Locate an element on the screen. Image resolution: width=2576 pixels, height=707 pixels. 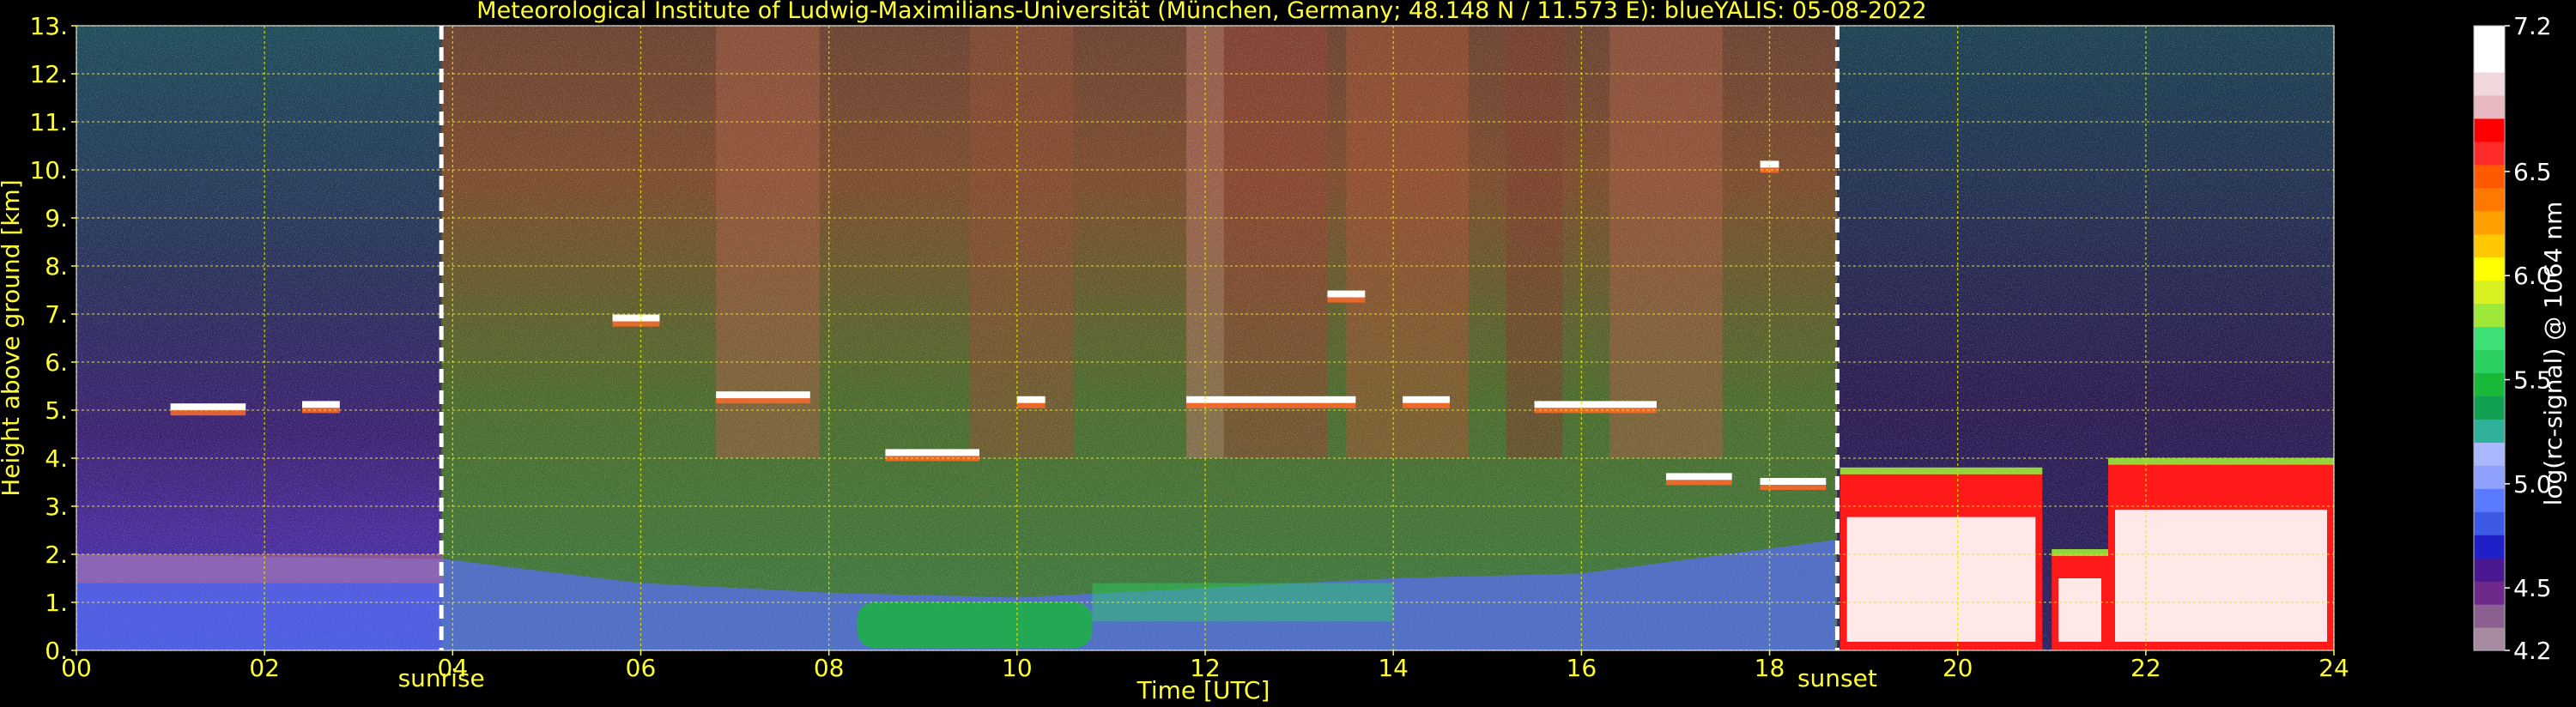
y-tick-label: 5. is located at coordinates (56, 411).